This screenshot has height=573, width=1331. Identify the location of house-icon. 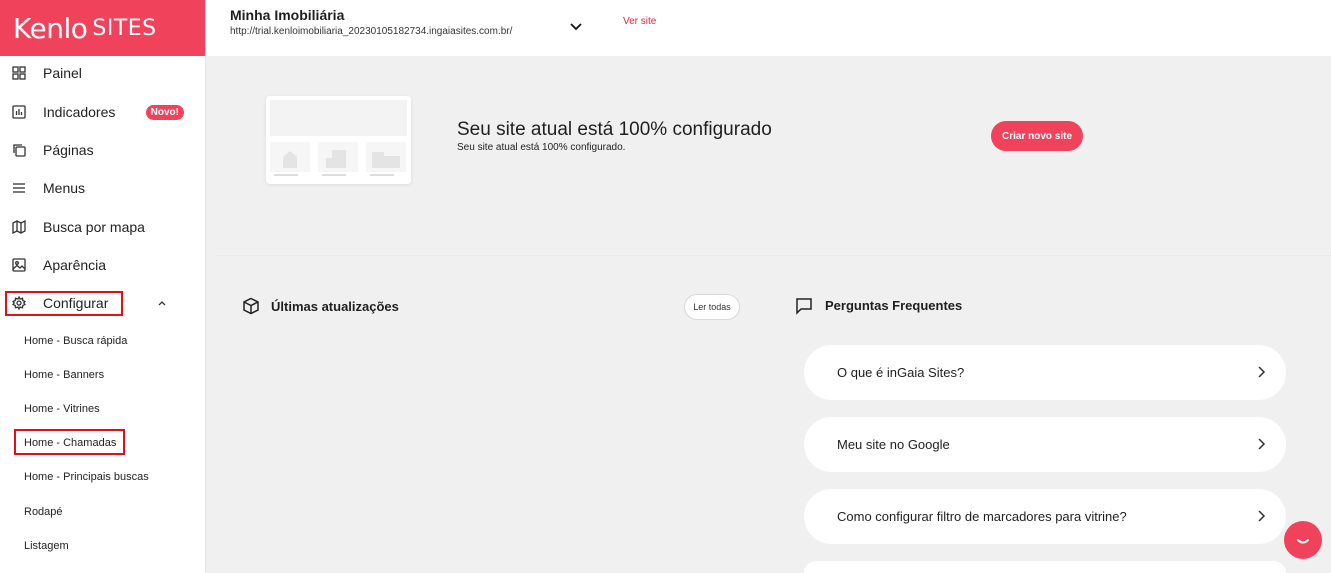
(290, 159).